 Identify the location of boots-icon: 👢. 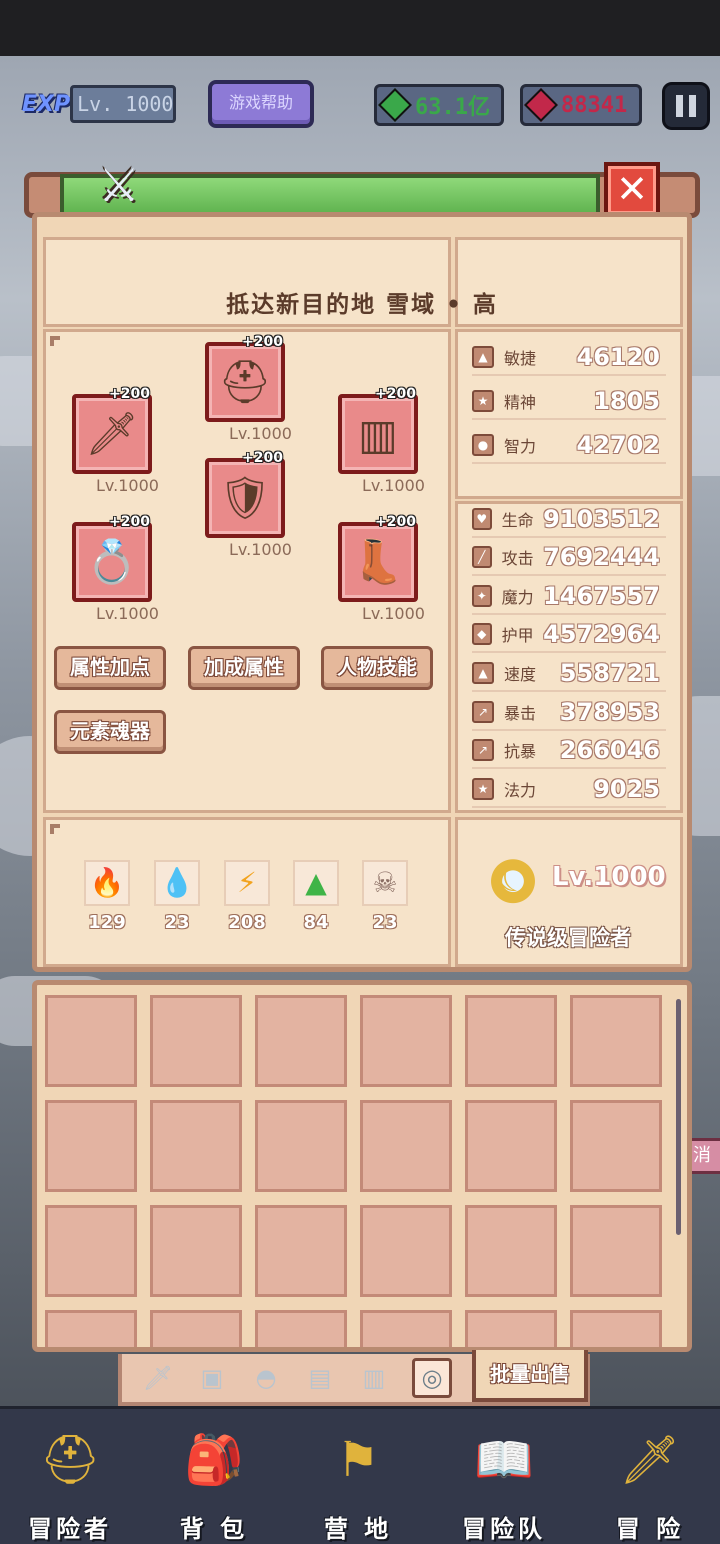
(378, 561).